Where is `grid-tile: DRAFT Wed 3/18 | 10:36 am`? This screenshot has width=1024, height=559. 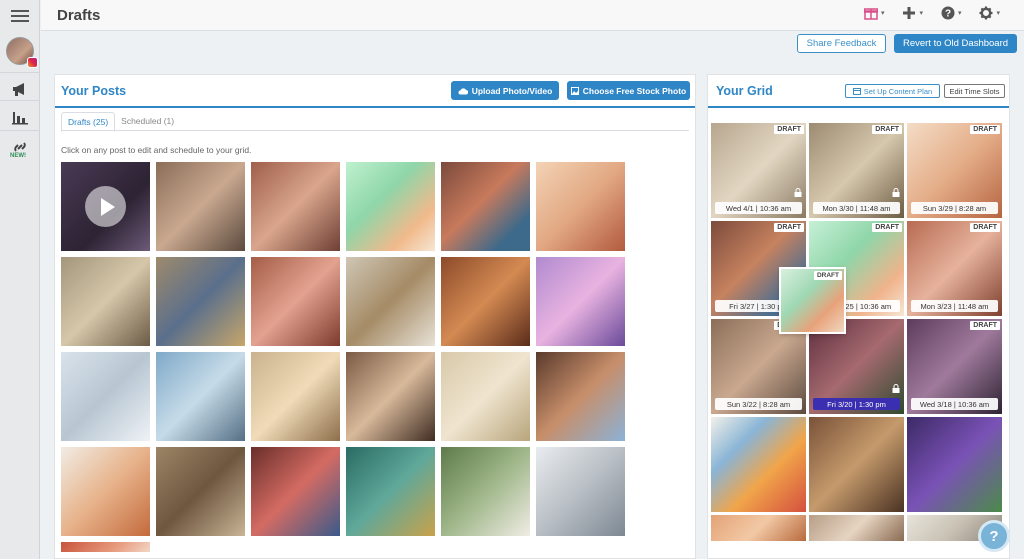
grid-tile: DRAFT Wed 3/18 | 10:36 am is located at coordinates (954, 366).